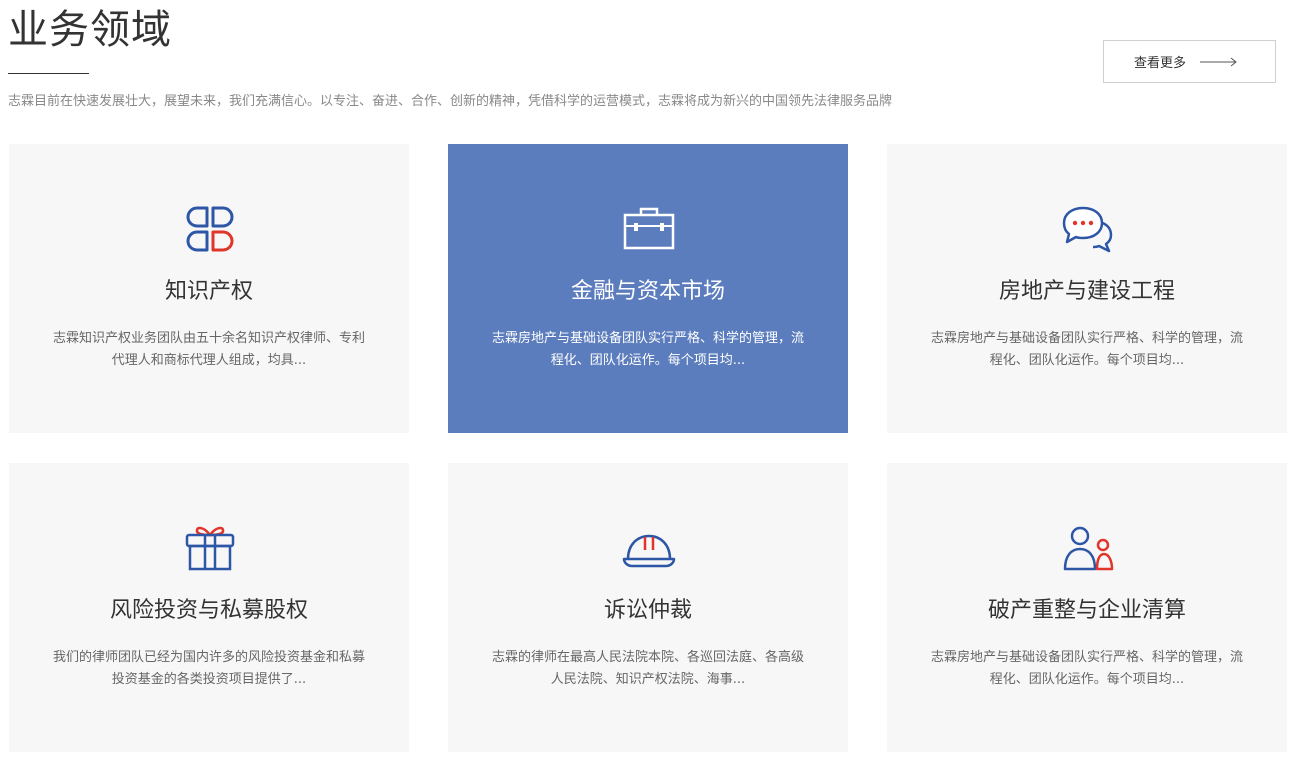 Image resolution: width=1292 pixels, height=761 pixels. I want to click on card-title: 诉讼仲裁, so click(647, 610).